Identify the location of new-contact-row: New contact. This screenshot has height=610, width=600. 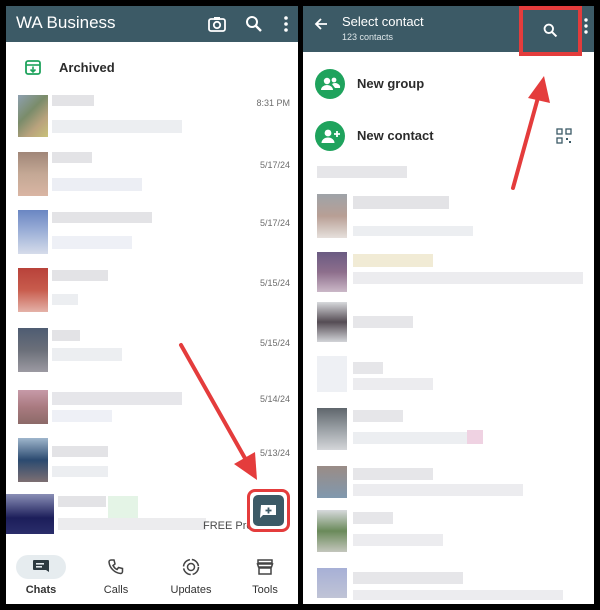
(448, 137).